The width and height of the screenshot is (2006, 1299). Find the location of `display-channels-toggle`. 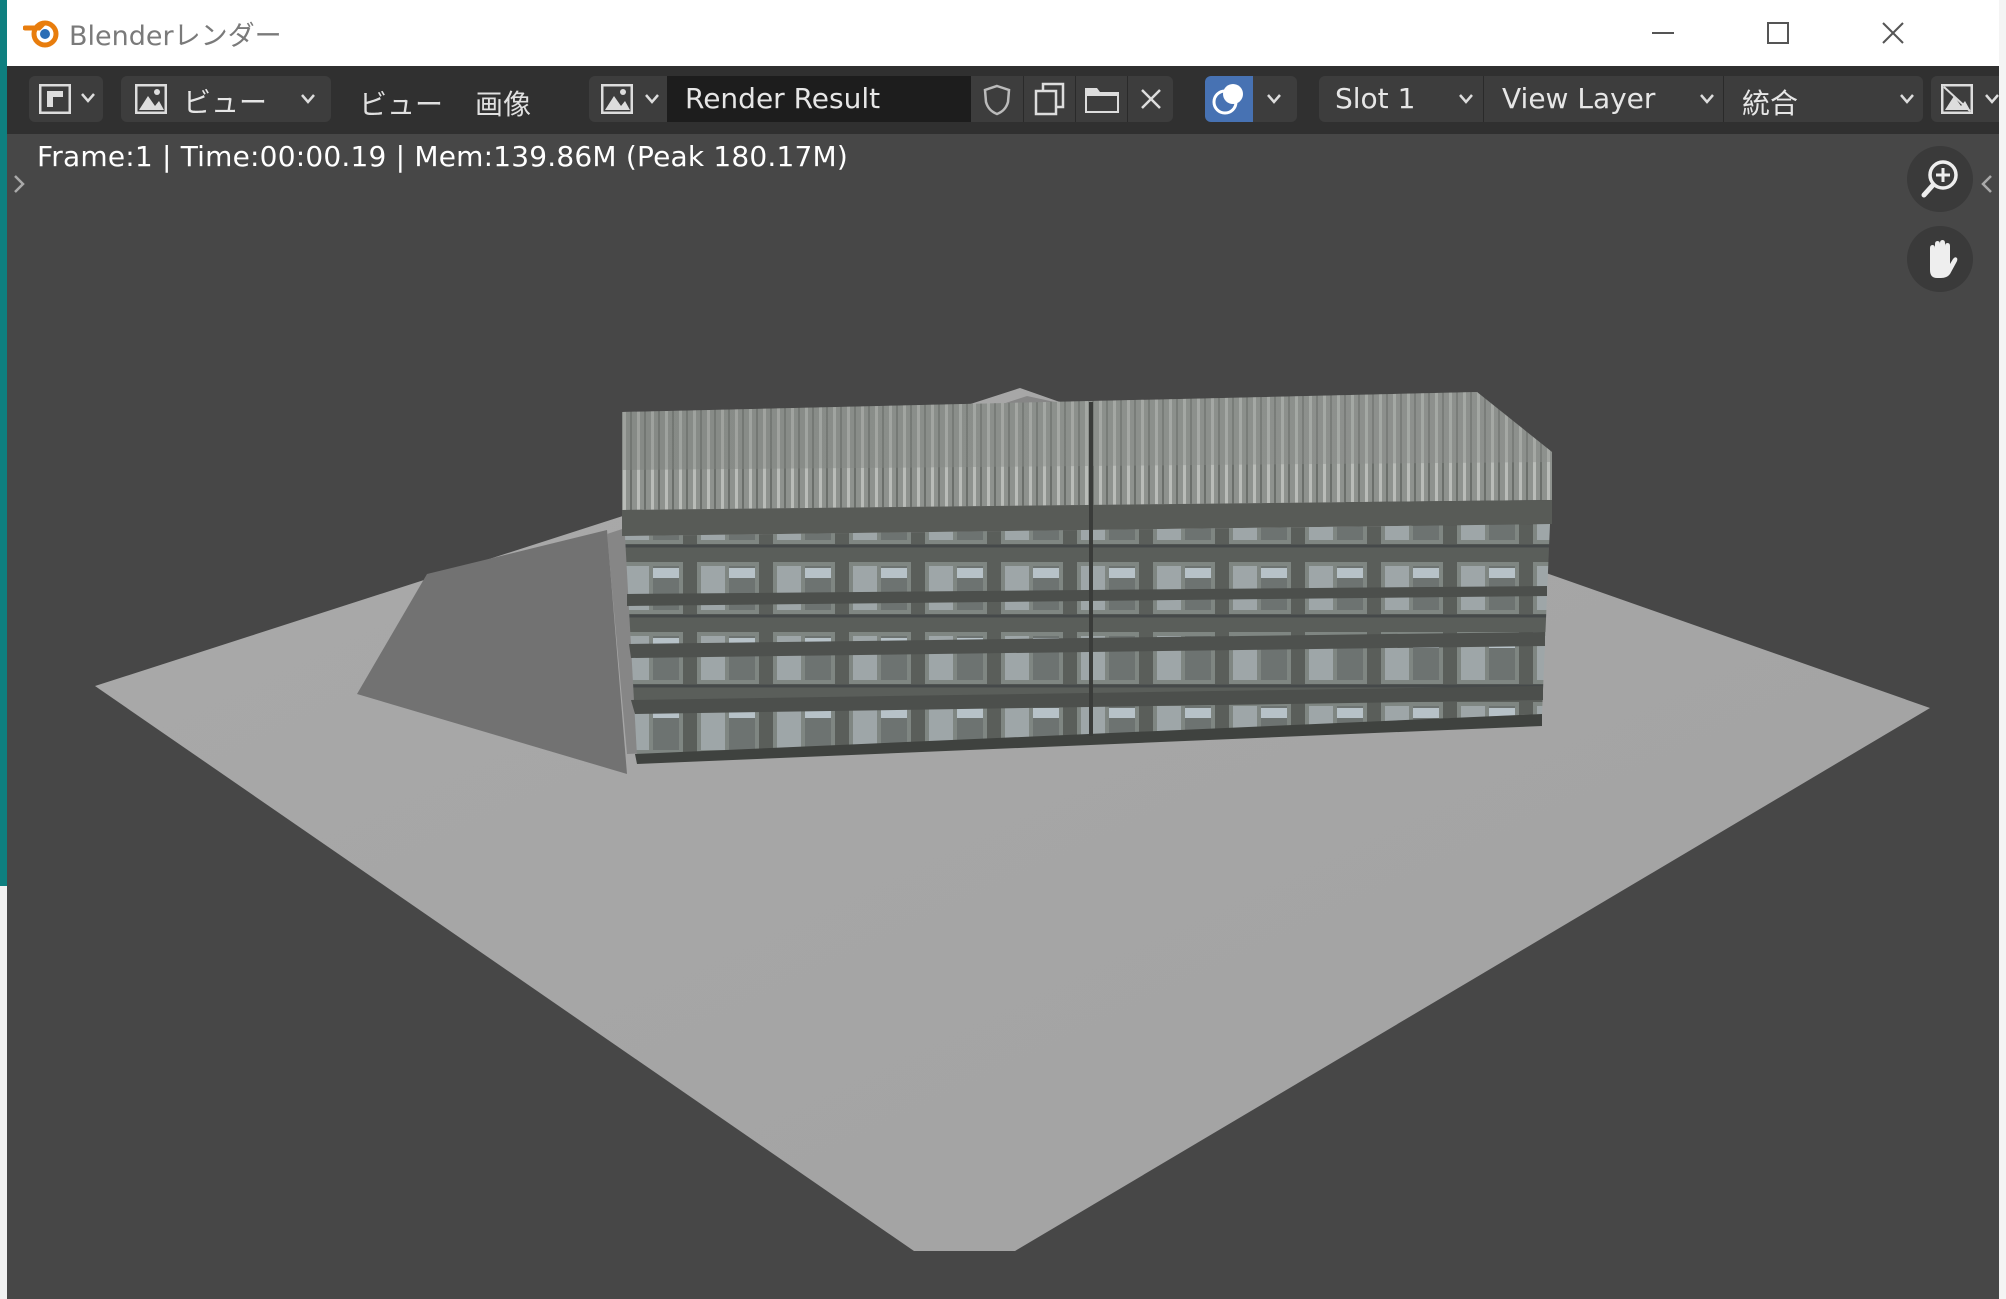

display-channels-toggle is located at coordinates (1229, 99).